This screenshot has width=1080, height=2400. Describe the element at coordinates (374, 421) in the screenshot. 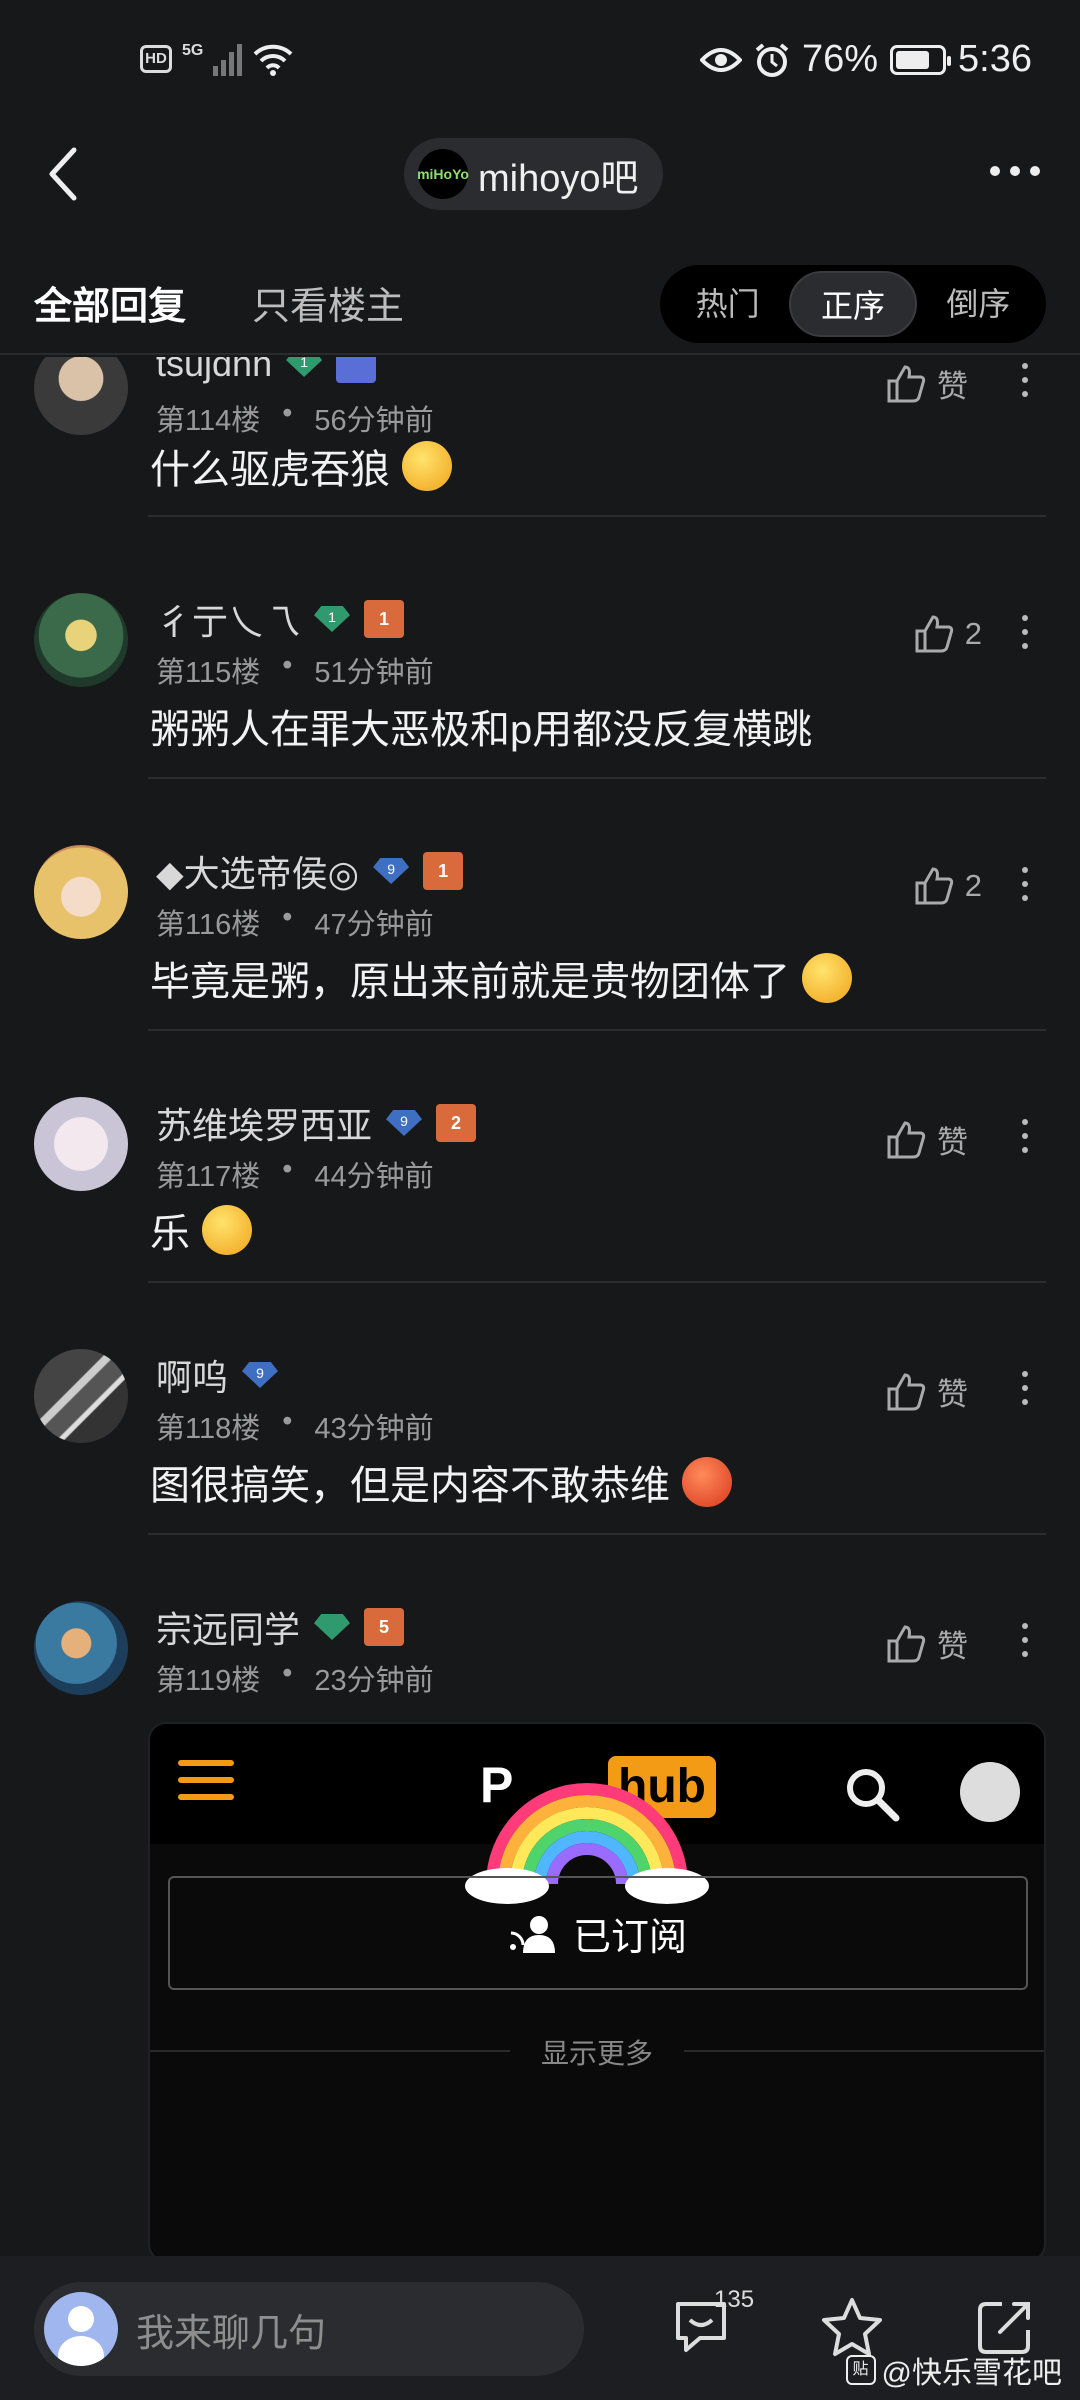

I see `reply-time: 56分钟前` at that location.